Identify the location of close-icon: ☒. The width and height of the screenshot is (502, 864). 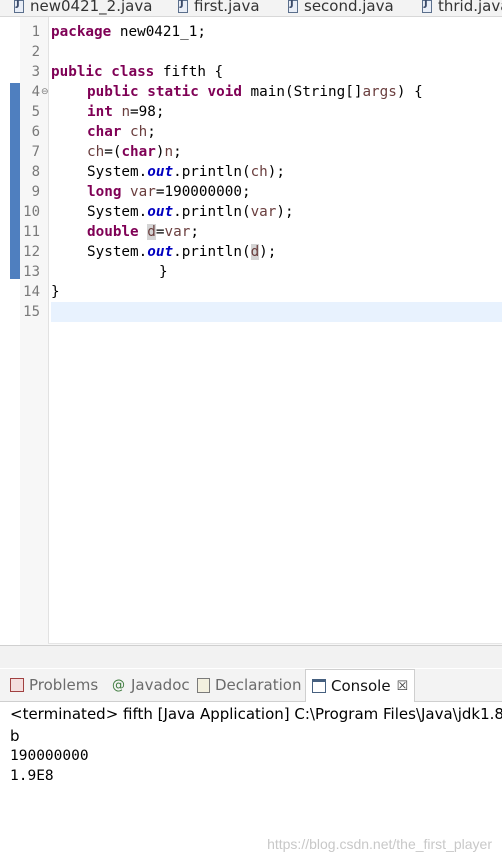
(403, 686).